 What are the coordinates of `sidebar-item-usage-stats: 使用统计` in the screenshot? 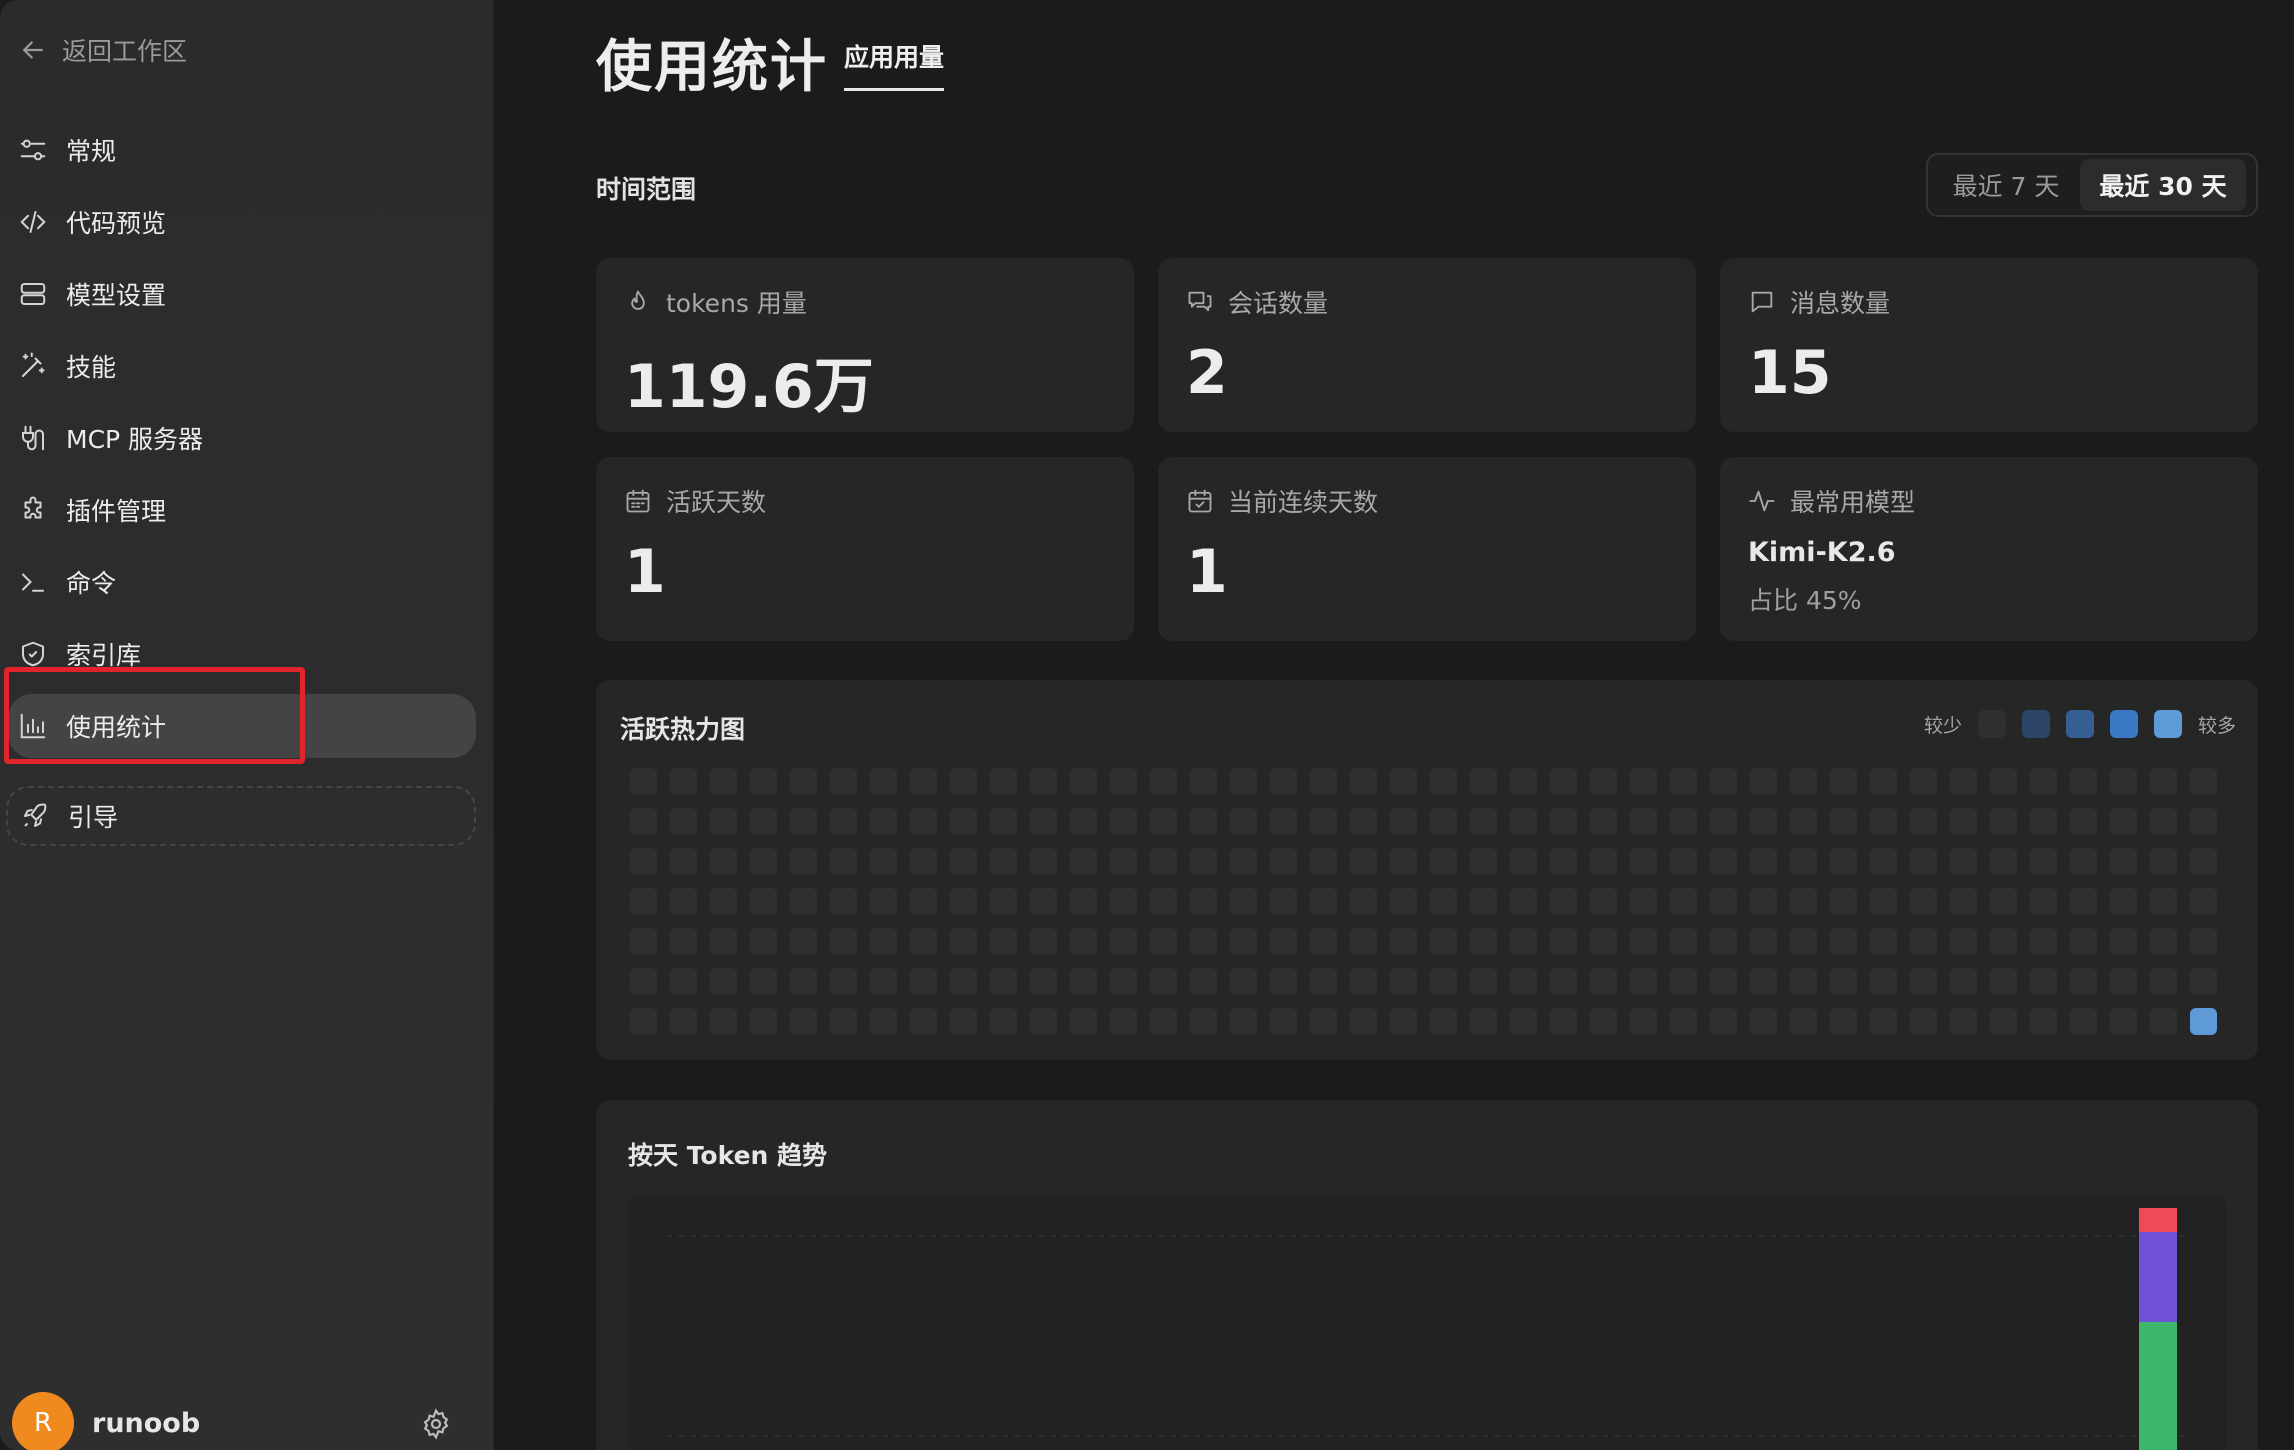 It's located at (242, 726).